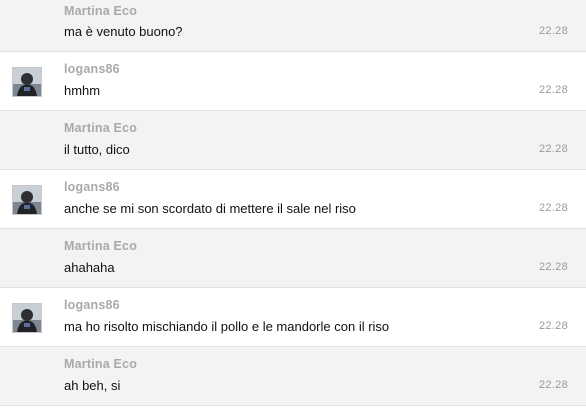 This screenshot has width=586, height=418. Describe the element at coordinates (97, 149) in the screenshot. I see `message-text: il tutto, dico` at that location.